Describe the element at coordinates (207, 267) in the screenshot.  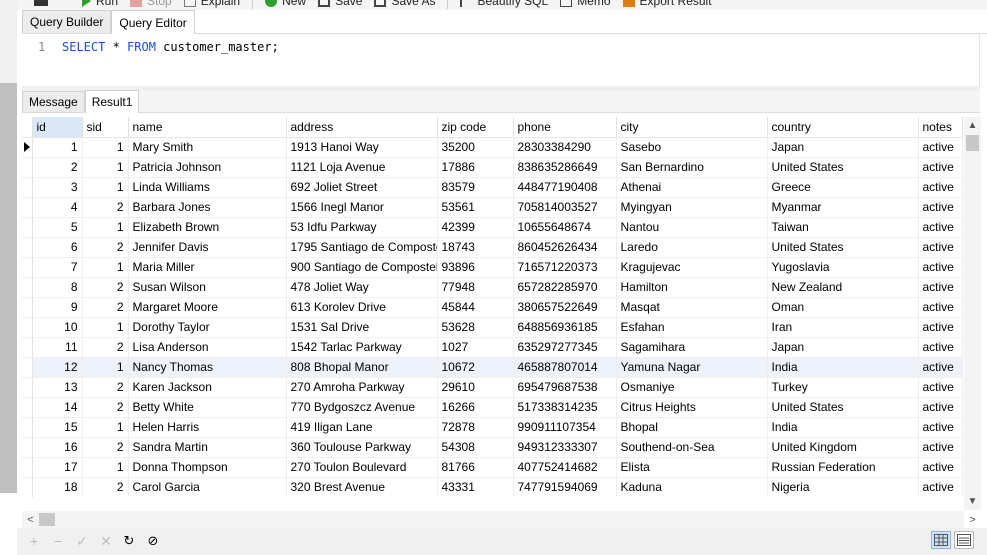
I see `cell-name: Maria Miller` at that location.